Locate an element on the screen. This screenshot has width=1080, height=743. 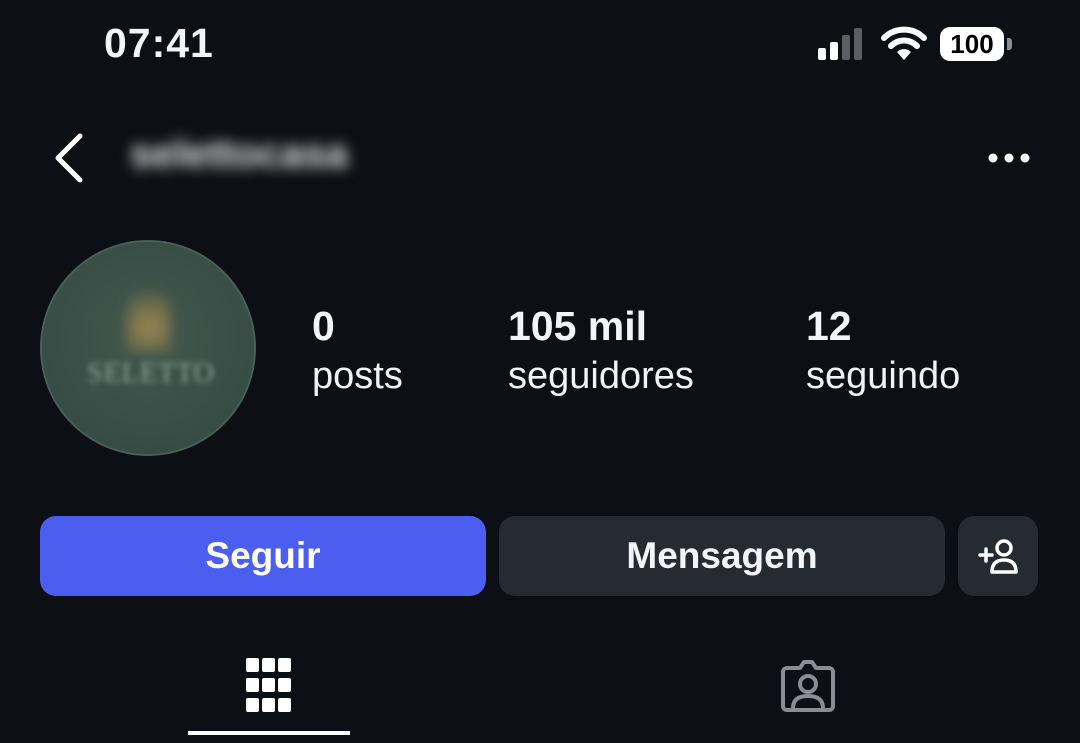
message-button: Mensagem is located at coordinates (722, 556).